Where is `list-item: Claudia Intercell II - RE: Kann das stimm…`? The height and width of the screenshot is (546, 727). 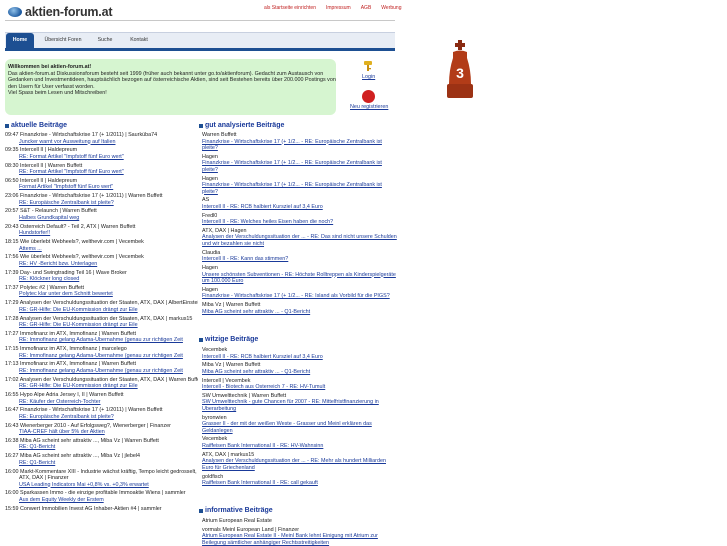
list-item: Claudia Intercell II - RE: Kann das stimm… is located at coordinates (300, 256).